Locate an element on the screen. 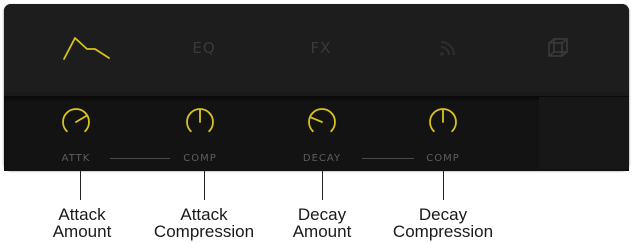  decay-connector is located at coordinates (388, 158).